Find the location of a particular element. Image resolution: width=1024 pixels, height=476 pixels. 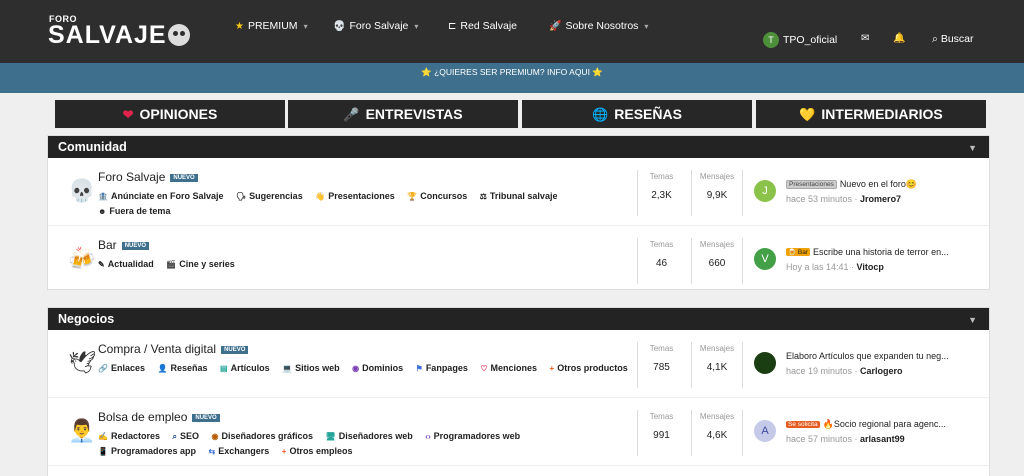

forum-title-link: Bar NUEVO is located at coordinates (124, 245).